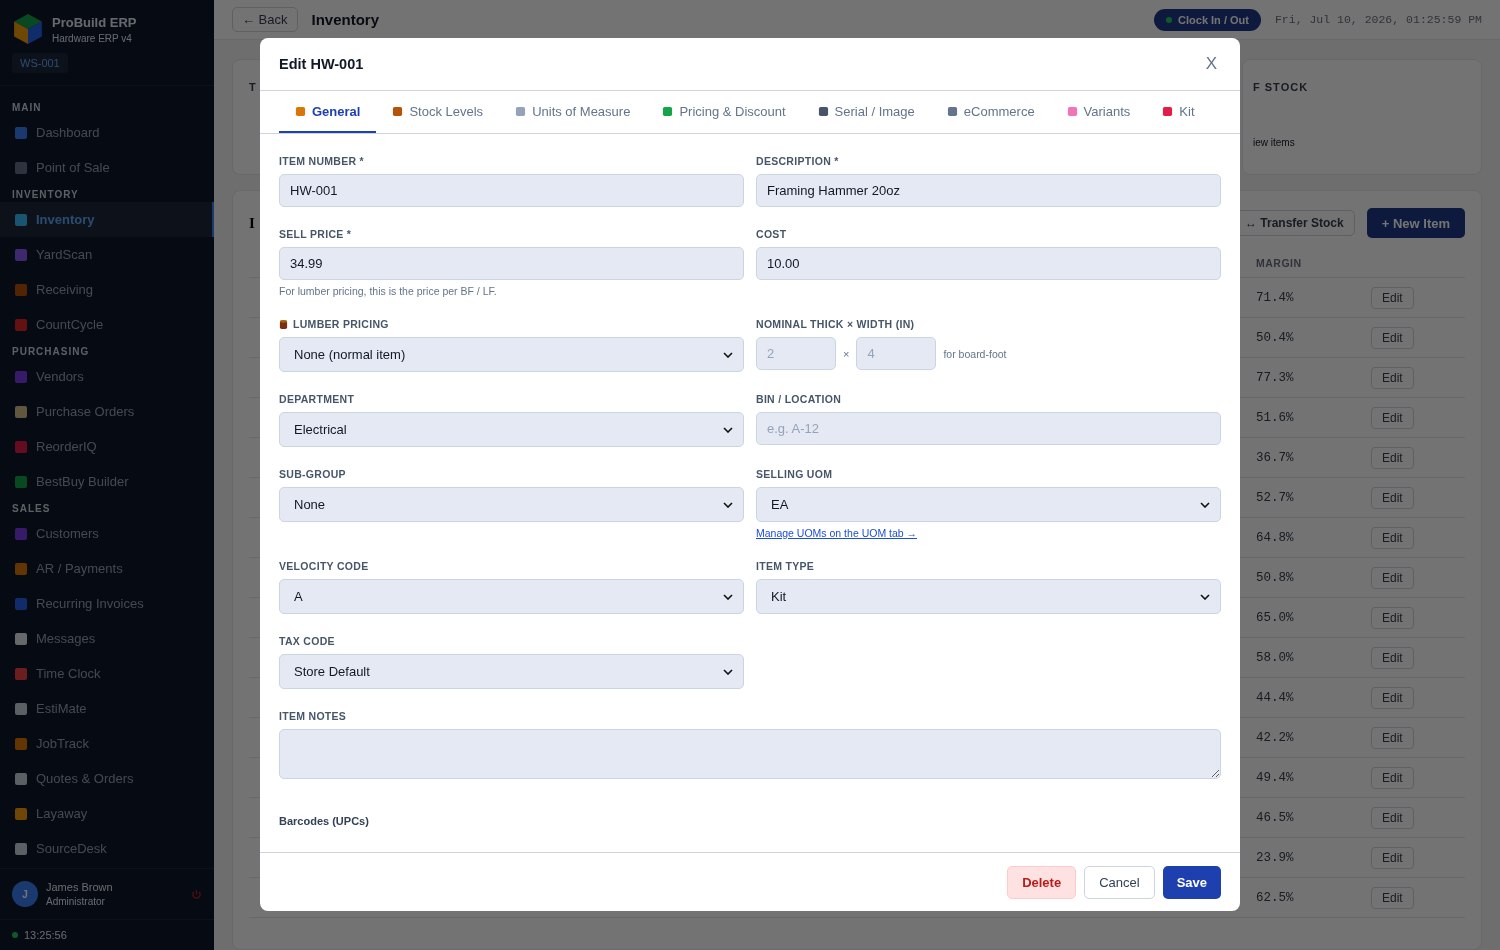 The image size is (1500, 950). I want to click on tab: General, so click(328, 112).